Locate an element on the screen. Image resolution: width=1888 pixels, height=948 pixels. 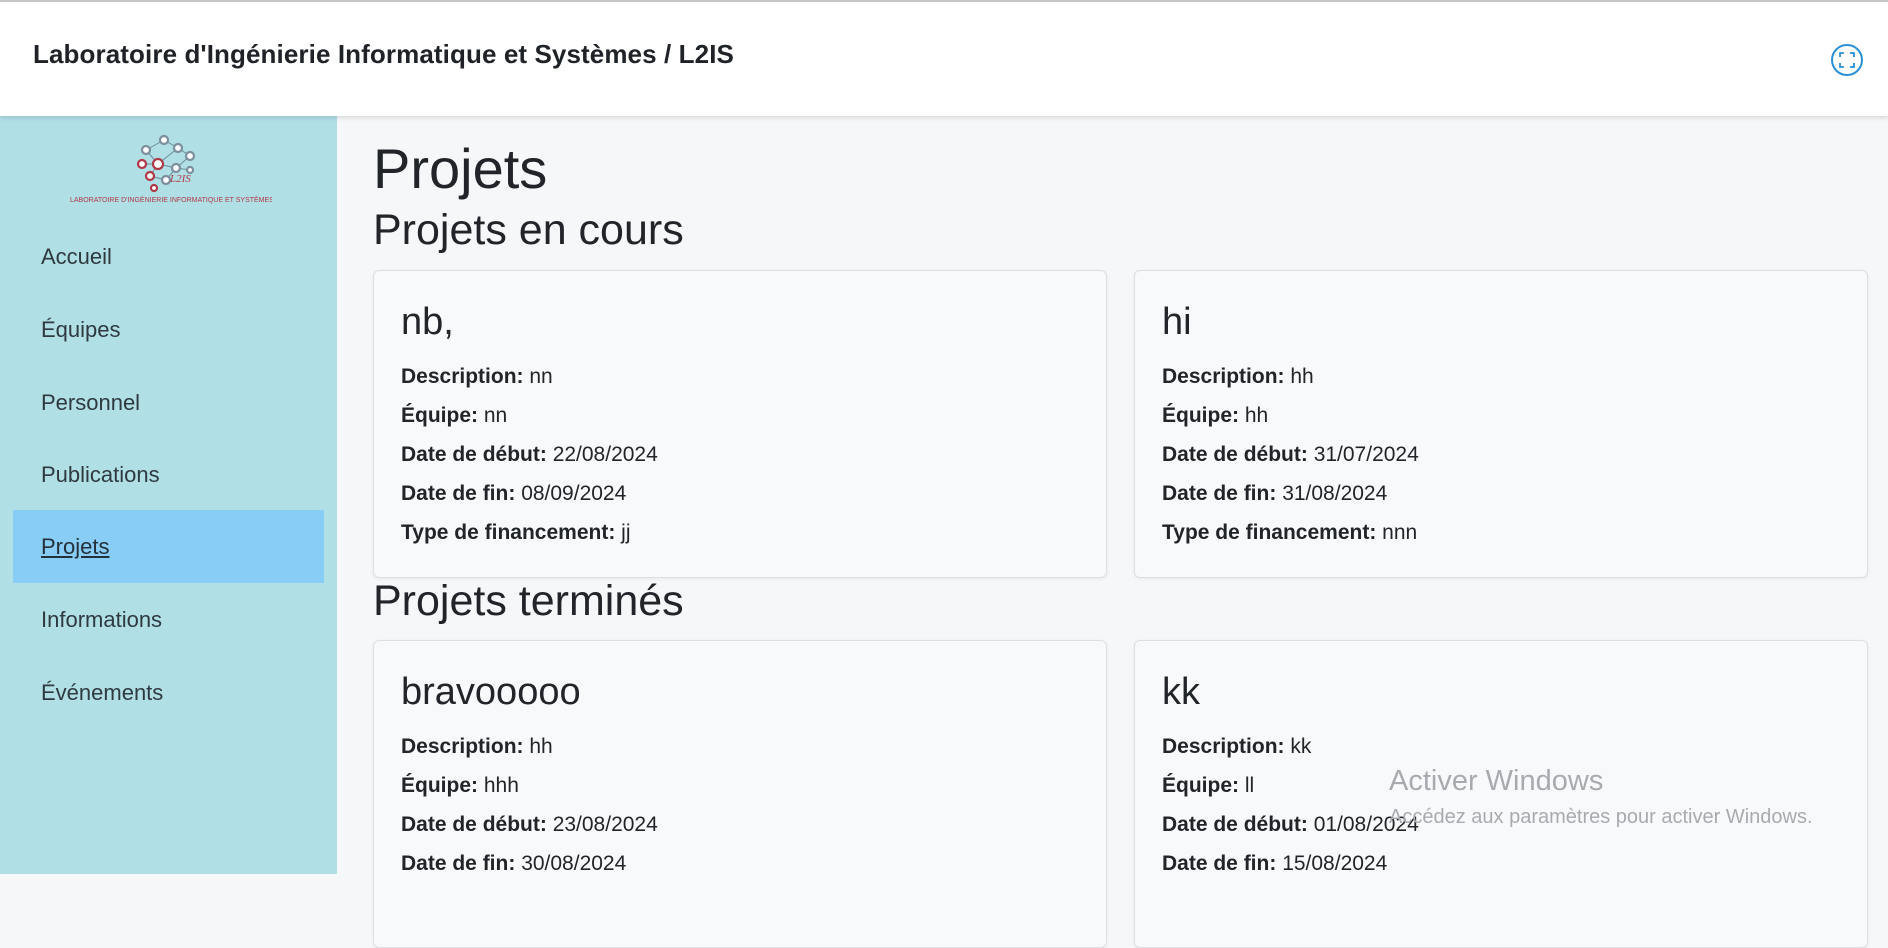
svg-text: L2IS is located at coordinates (180, 179).